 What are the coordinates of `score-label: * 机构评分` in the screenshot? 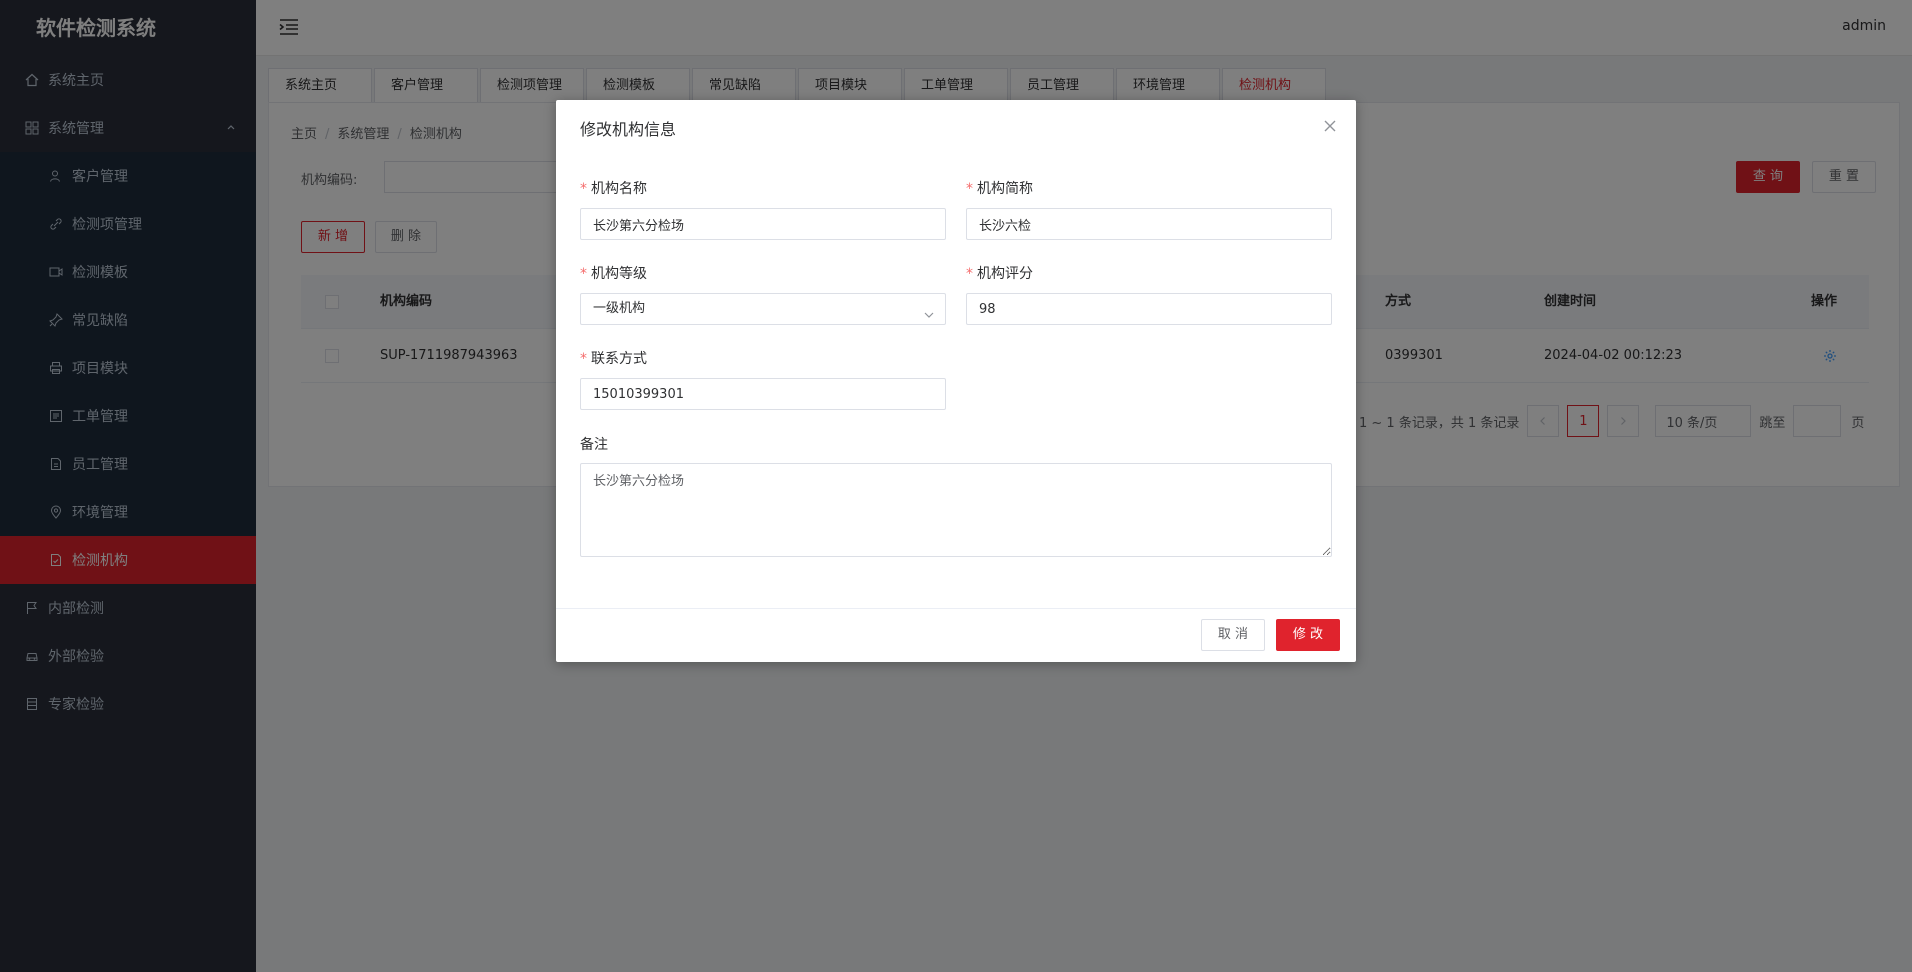 It's located at (999, 274).